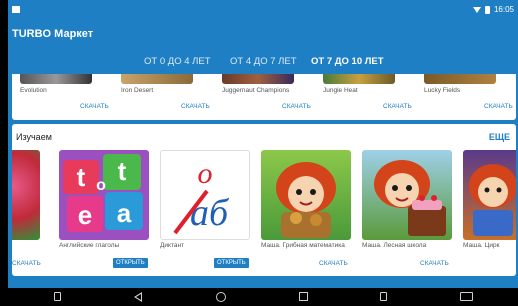  Describe the element at coordinates (172, 245) in the screenshot. I see `app-name: Диктант` at that location.